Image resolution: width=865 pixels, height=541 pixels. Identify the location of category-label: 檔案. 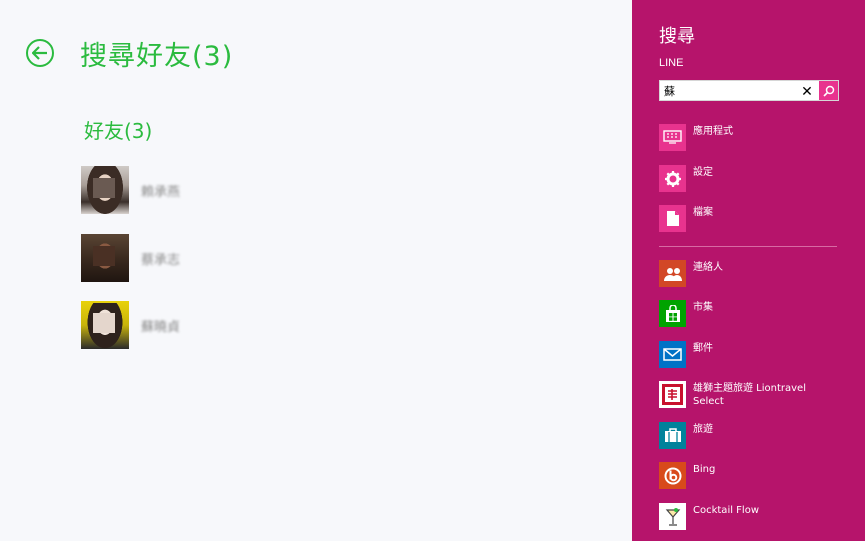
(703, 212).